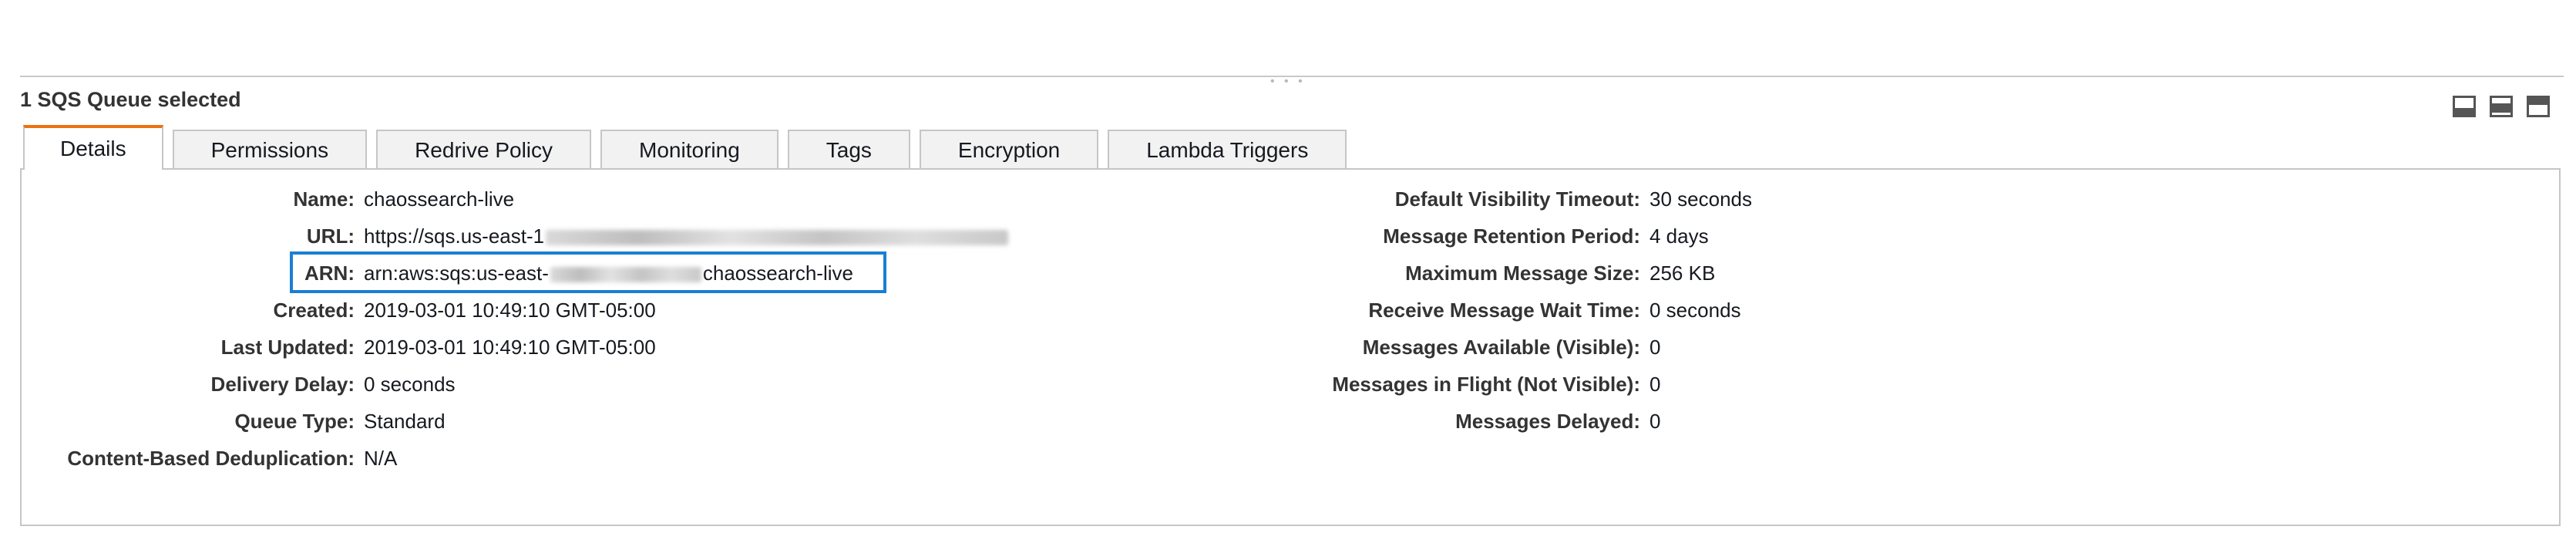  I want to click on messages-delayed-label: Messages Delayed:, so click(1547, 422).